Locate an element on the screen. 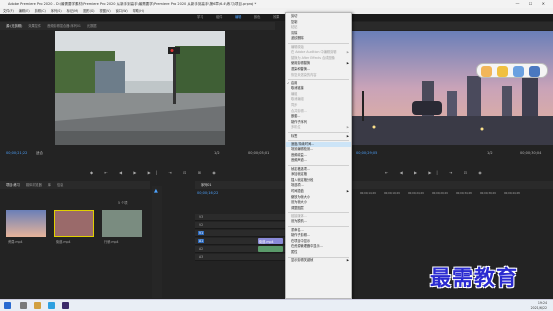 This screenshot has width=553, height=311. submenu-arrow-icon: ▶ is located at coordinates (347, 135).